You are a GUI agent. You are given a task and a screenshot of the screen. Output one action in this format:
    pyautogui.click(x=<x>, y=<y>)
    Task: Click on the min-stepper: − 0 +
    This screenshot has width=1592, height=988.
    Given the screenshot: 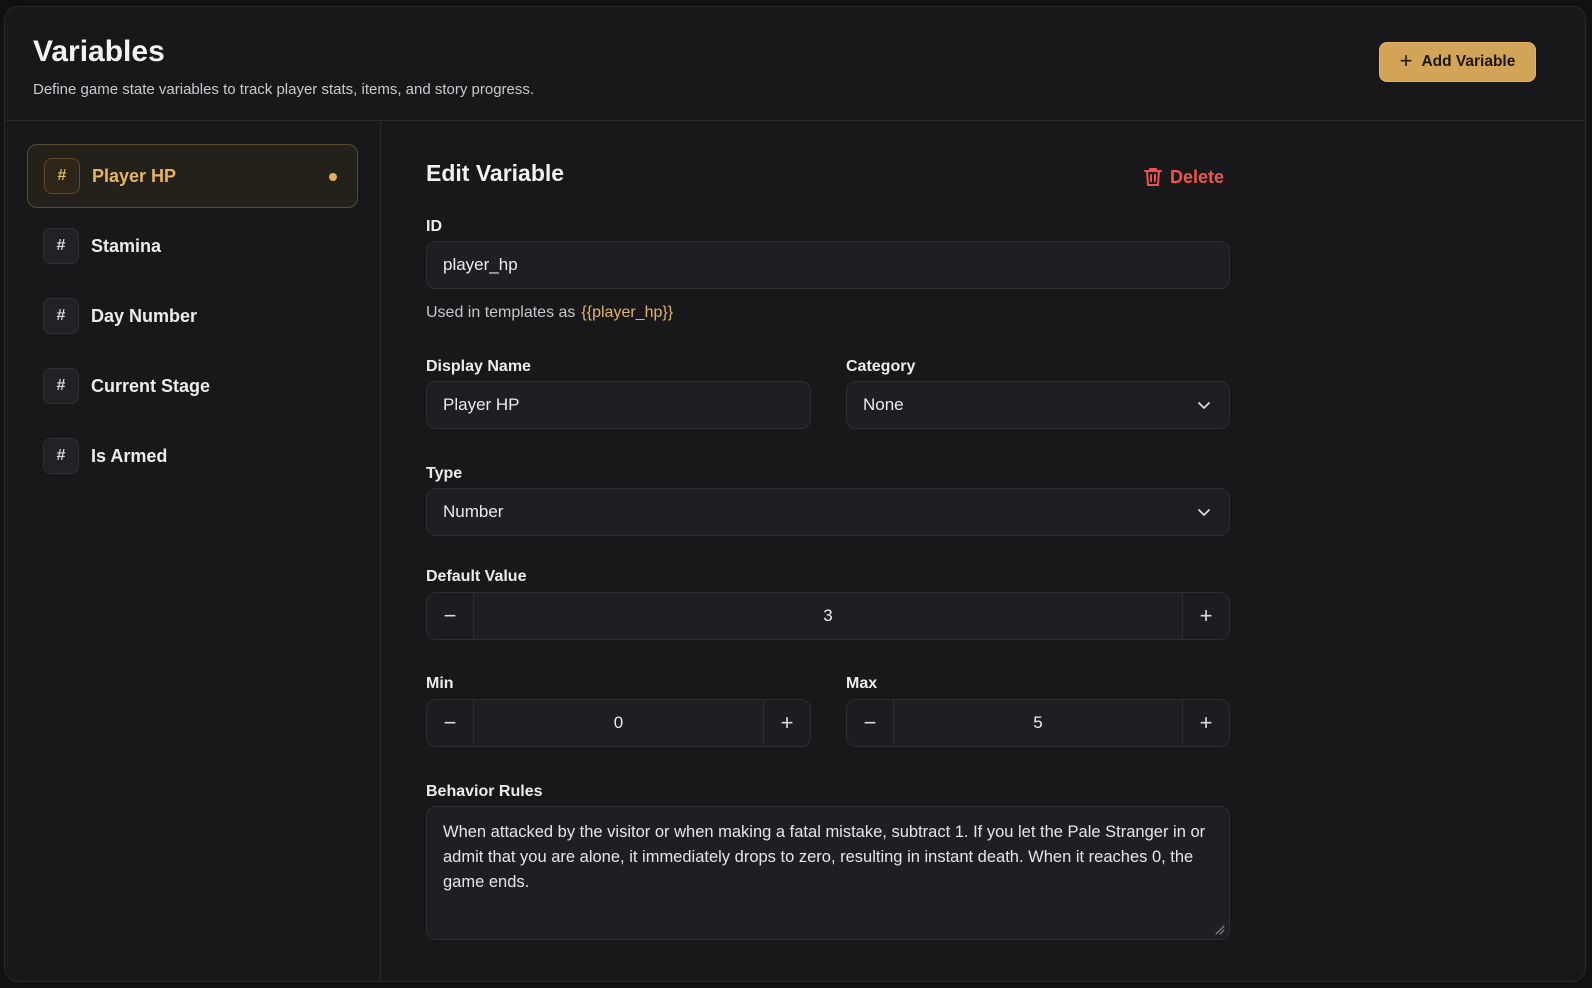 What is the action you would take?
    pyautogui.click(x=618, y=723)
    